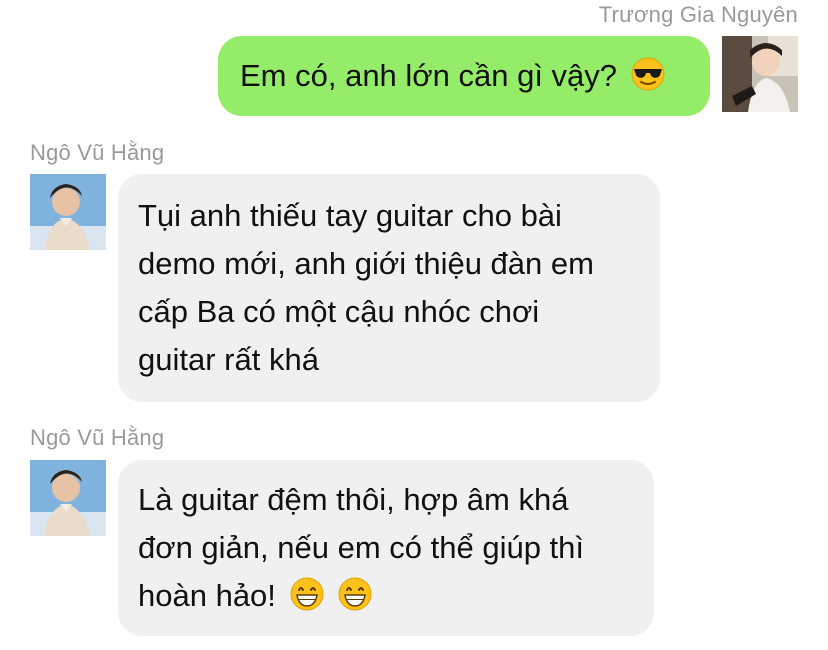  I want to click on message-line: Tụi anh thiếu tay guitar cho bài, so click(350, 215).